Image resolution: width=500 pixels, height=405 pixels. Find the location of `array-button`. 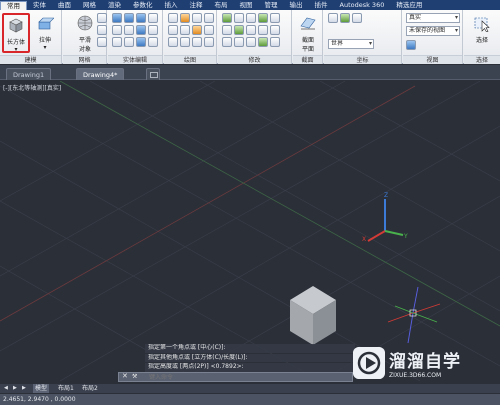

array-button is located at coordinates (251, 30).